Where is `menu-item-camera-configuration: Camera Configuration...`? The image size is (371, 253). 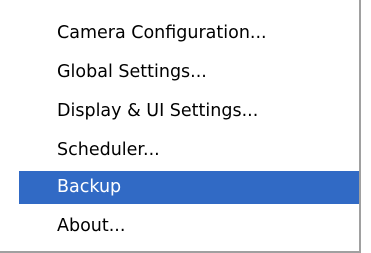 menu-item-camera-configuration: Camera Configuration... is located at coordinates (189, 33).